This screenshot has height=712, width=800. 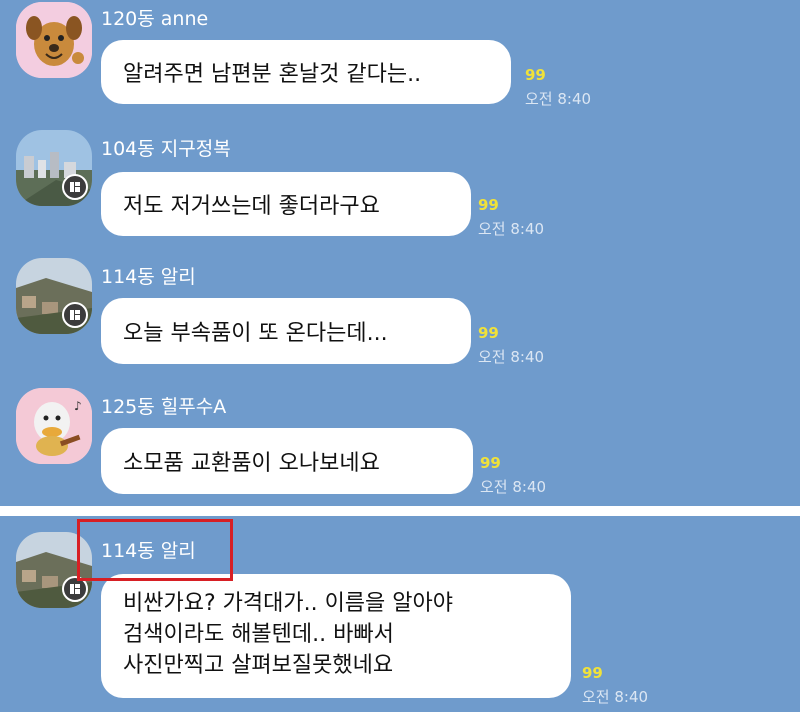 What do you see at coordinates (272, 74) in the screenshot?
I see `message-text: 알려주면 남편분 혼날것 같다는..` at bounding box center [272, 74].